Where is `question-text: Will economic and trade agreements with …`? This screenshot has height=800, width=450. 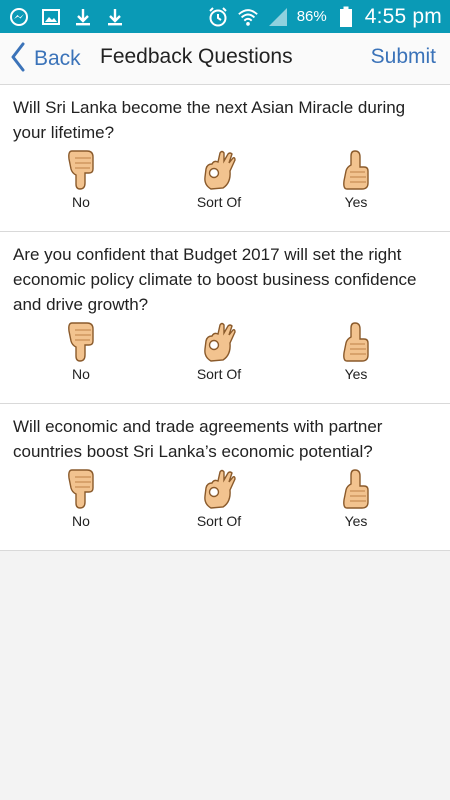 question-text: Will economic and trade agreements with … is located at coordinates (198, 439).